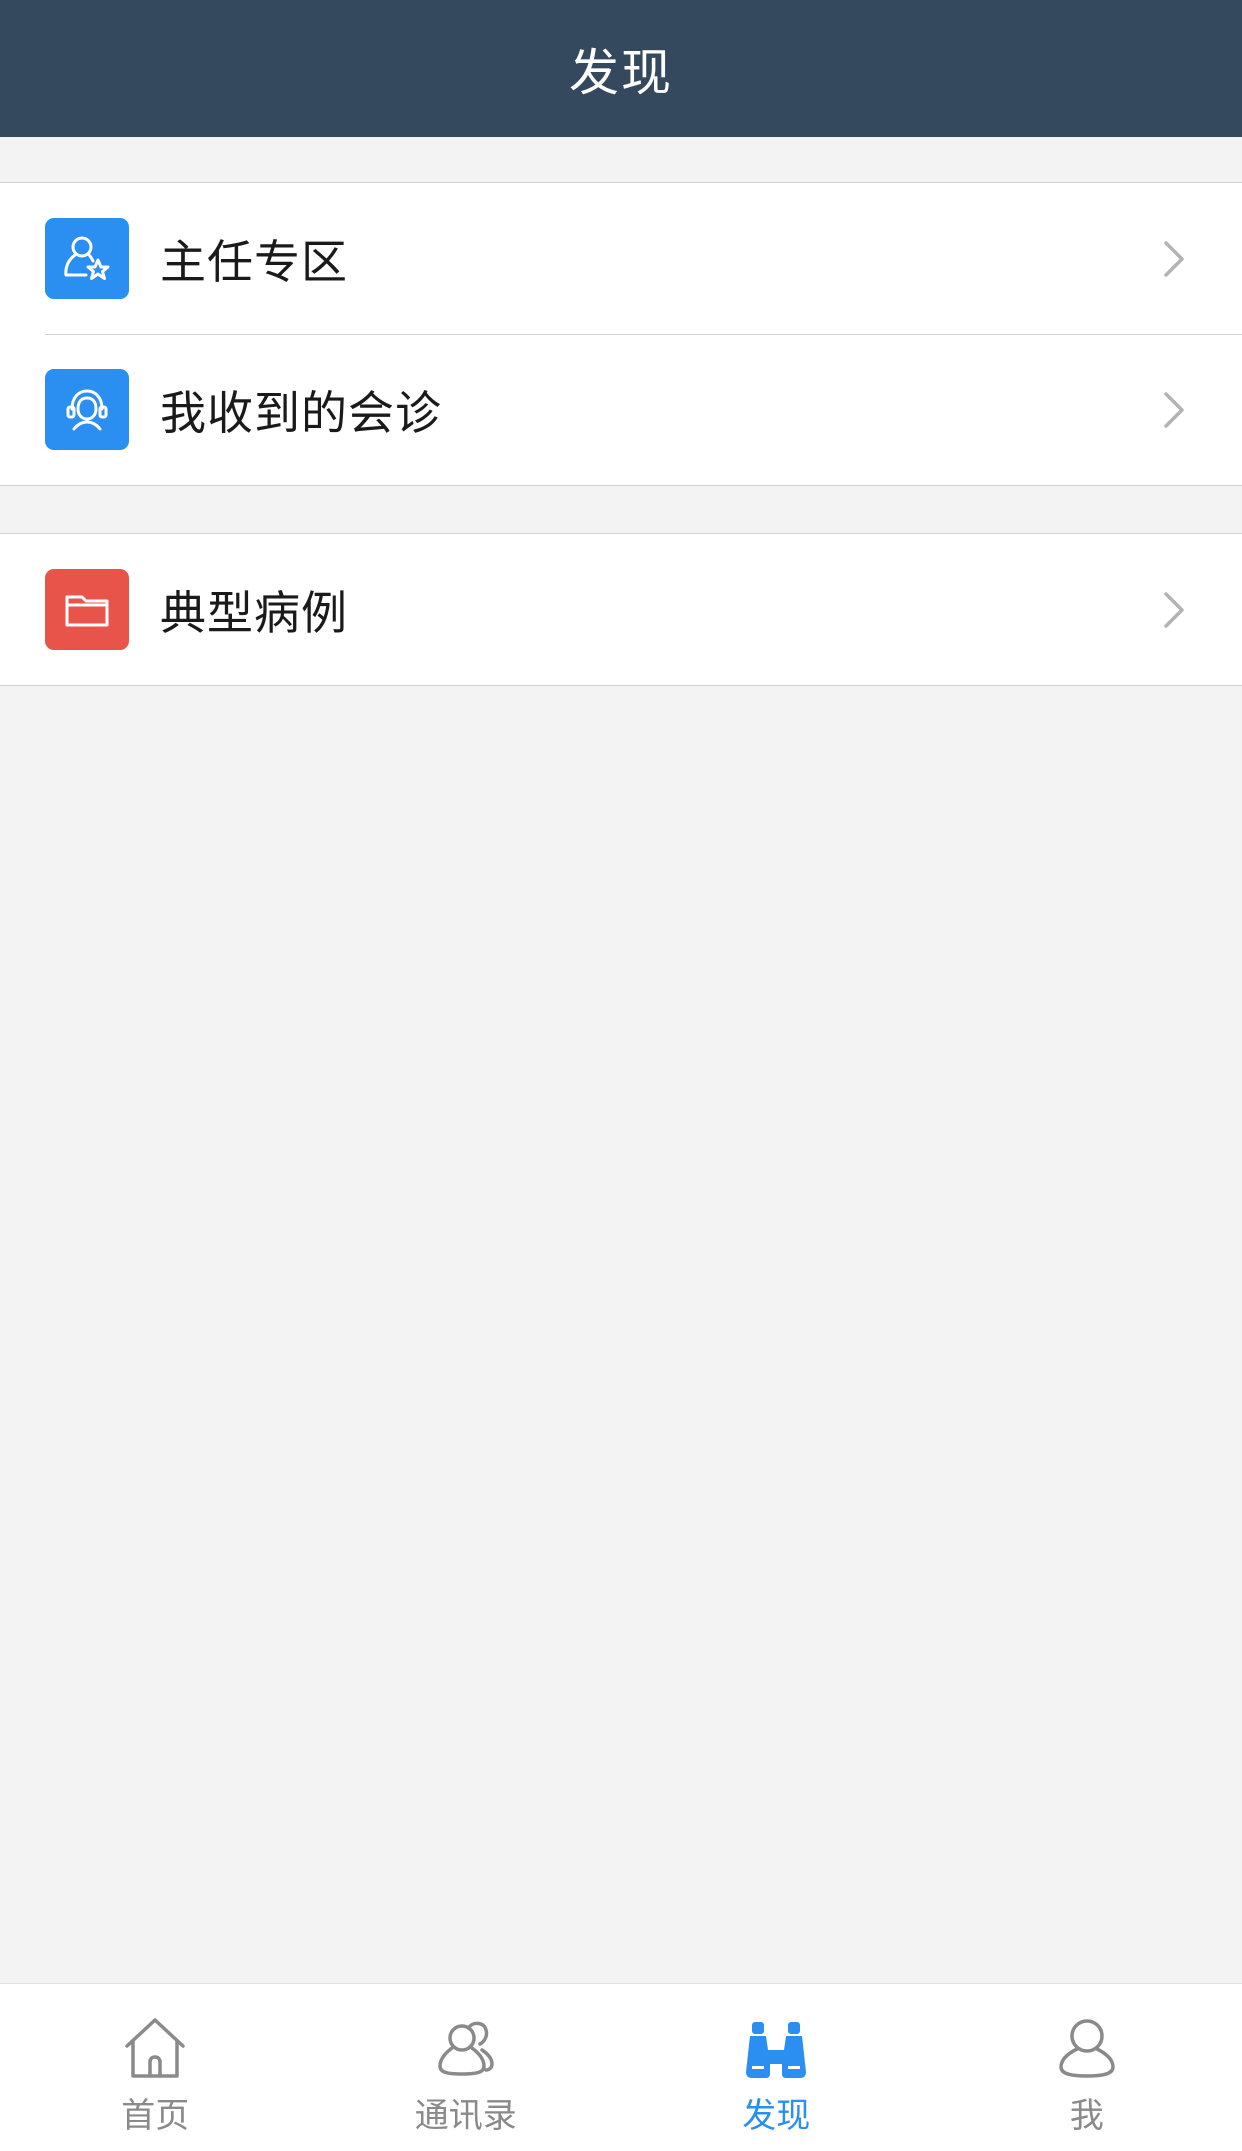 Image resolution: width=1242 pixels, height=2151 pixels. Describe the element at coordinates (87, 609) in the screenshot. I see `folder-icon` at that location.